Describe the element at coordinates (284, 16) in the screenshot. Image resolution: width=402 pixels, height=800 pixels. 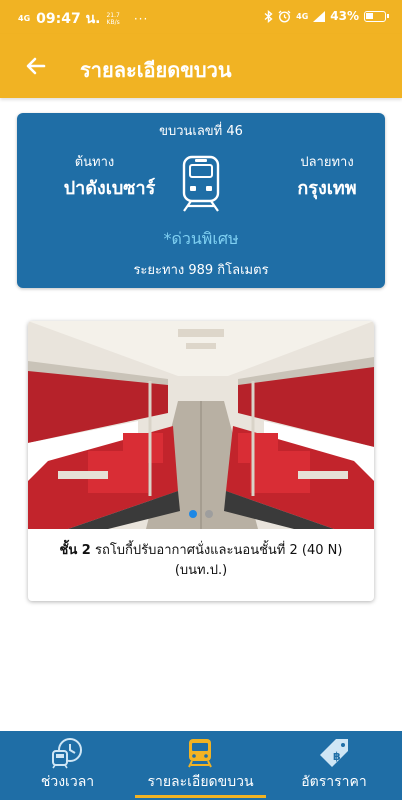
I see `alarm-icon` at that location.